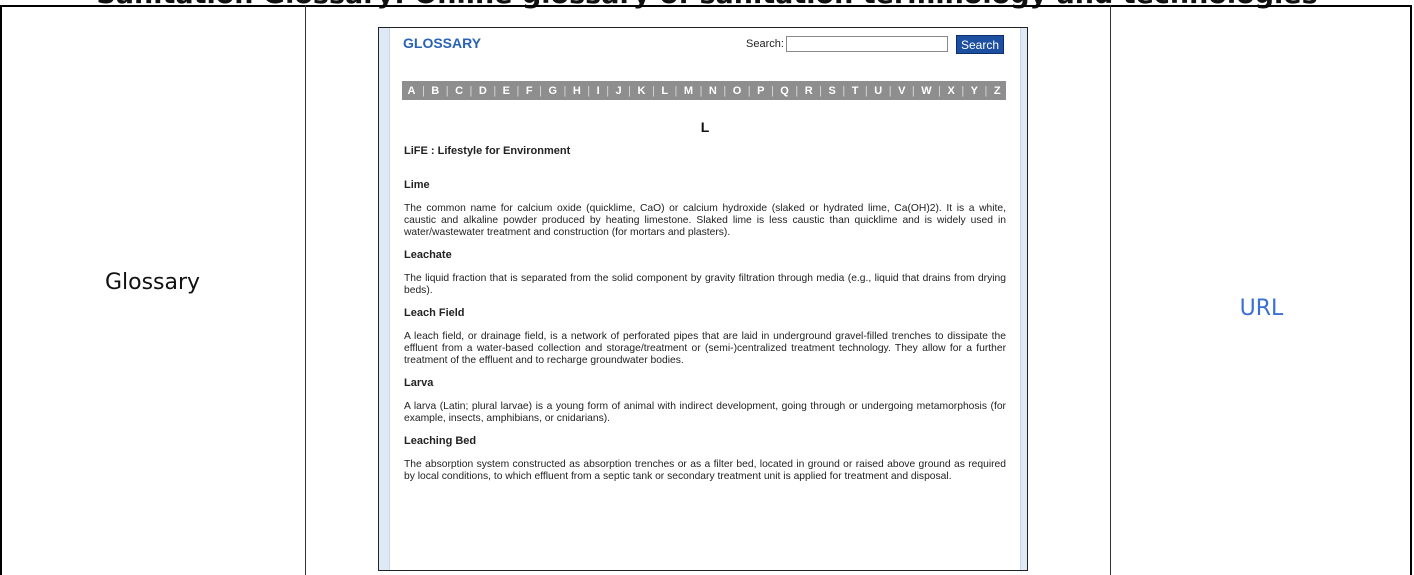 This screenshot has height=575, width=1414. Describe the element at coordinates (482, 91) in the screenshot. I see `alphabet-letter-d: D` at that location.